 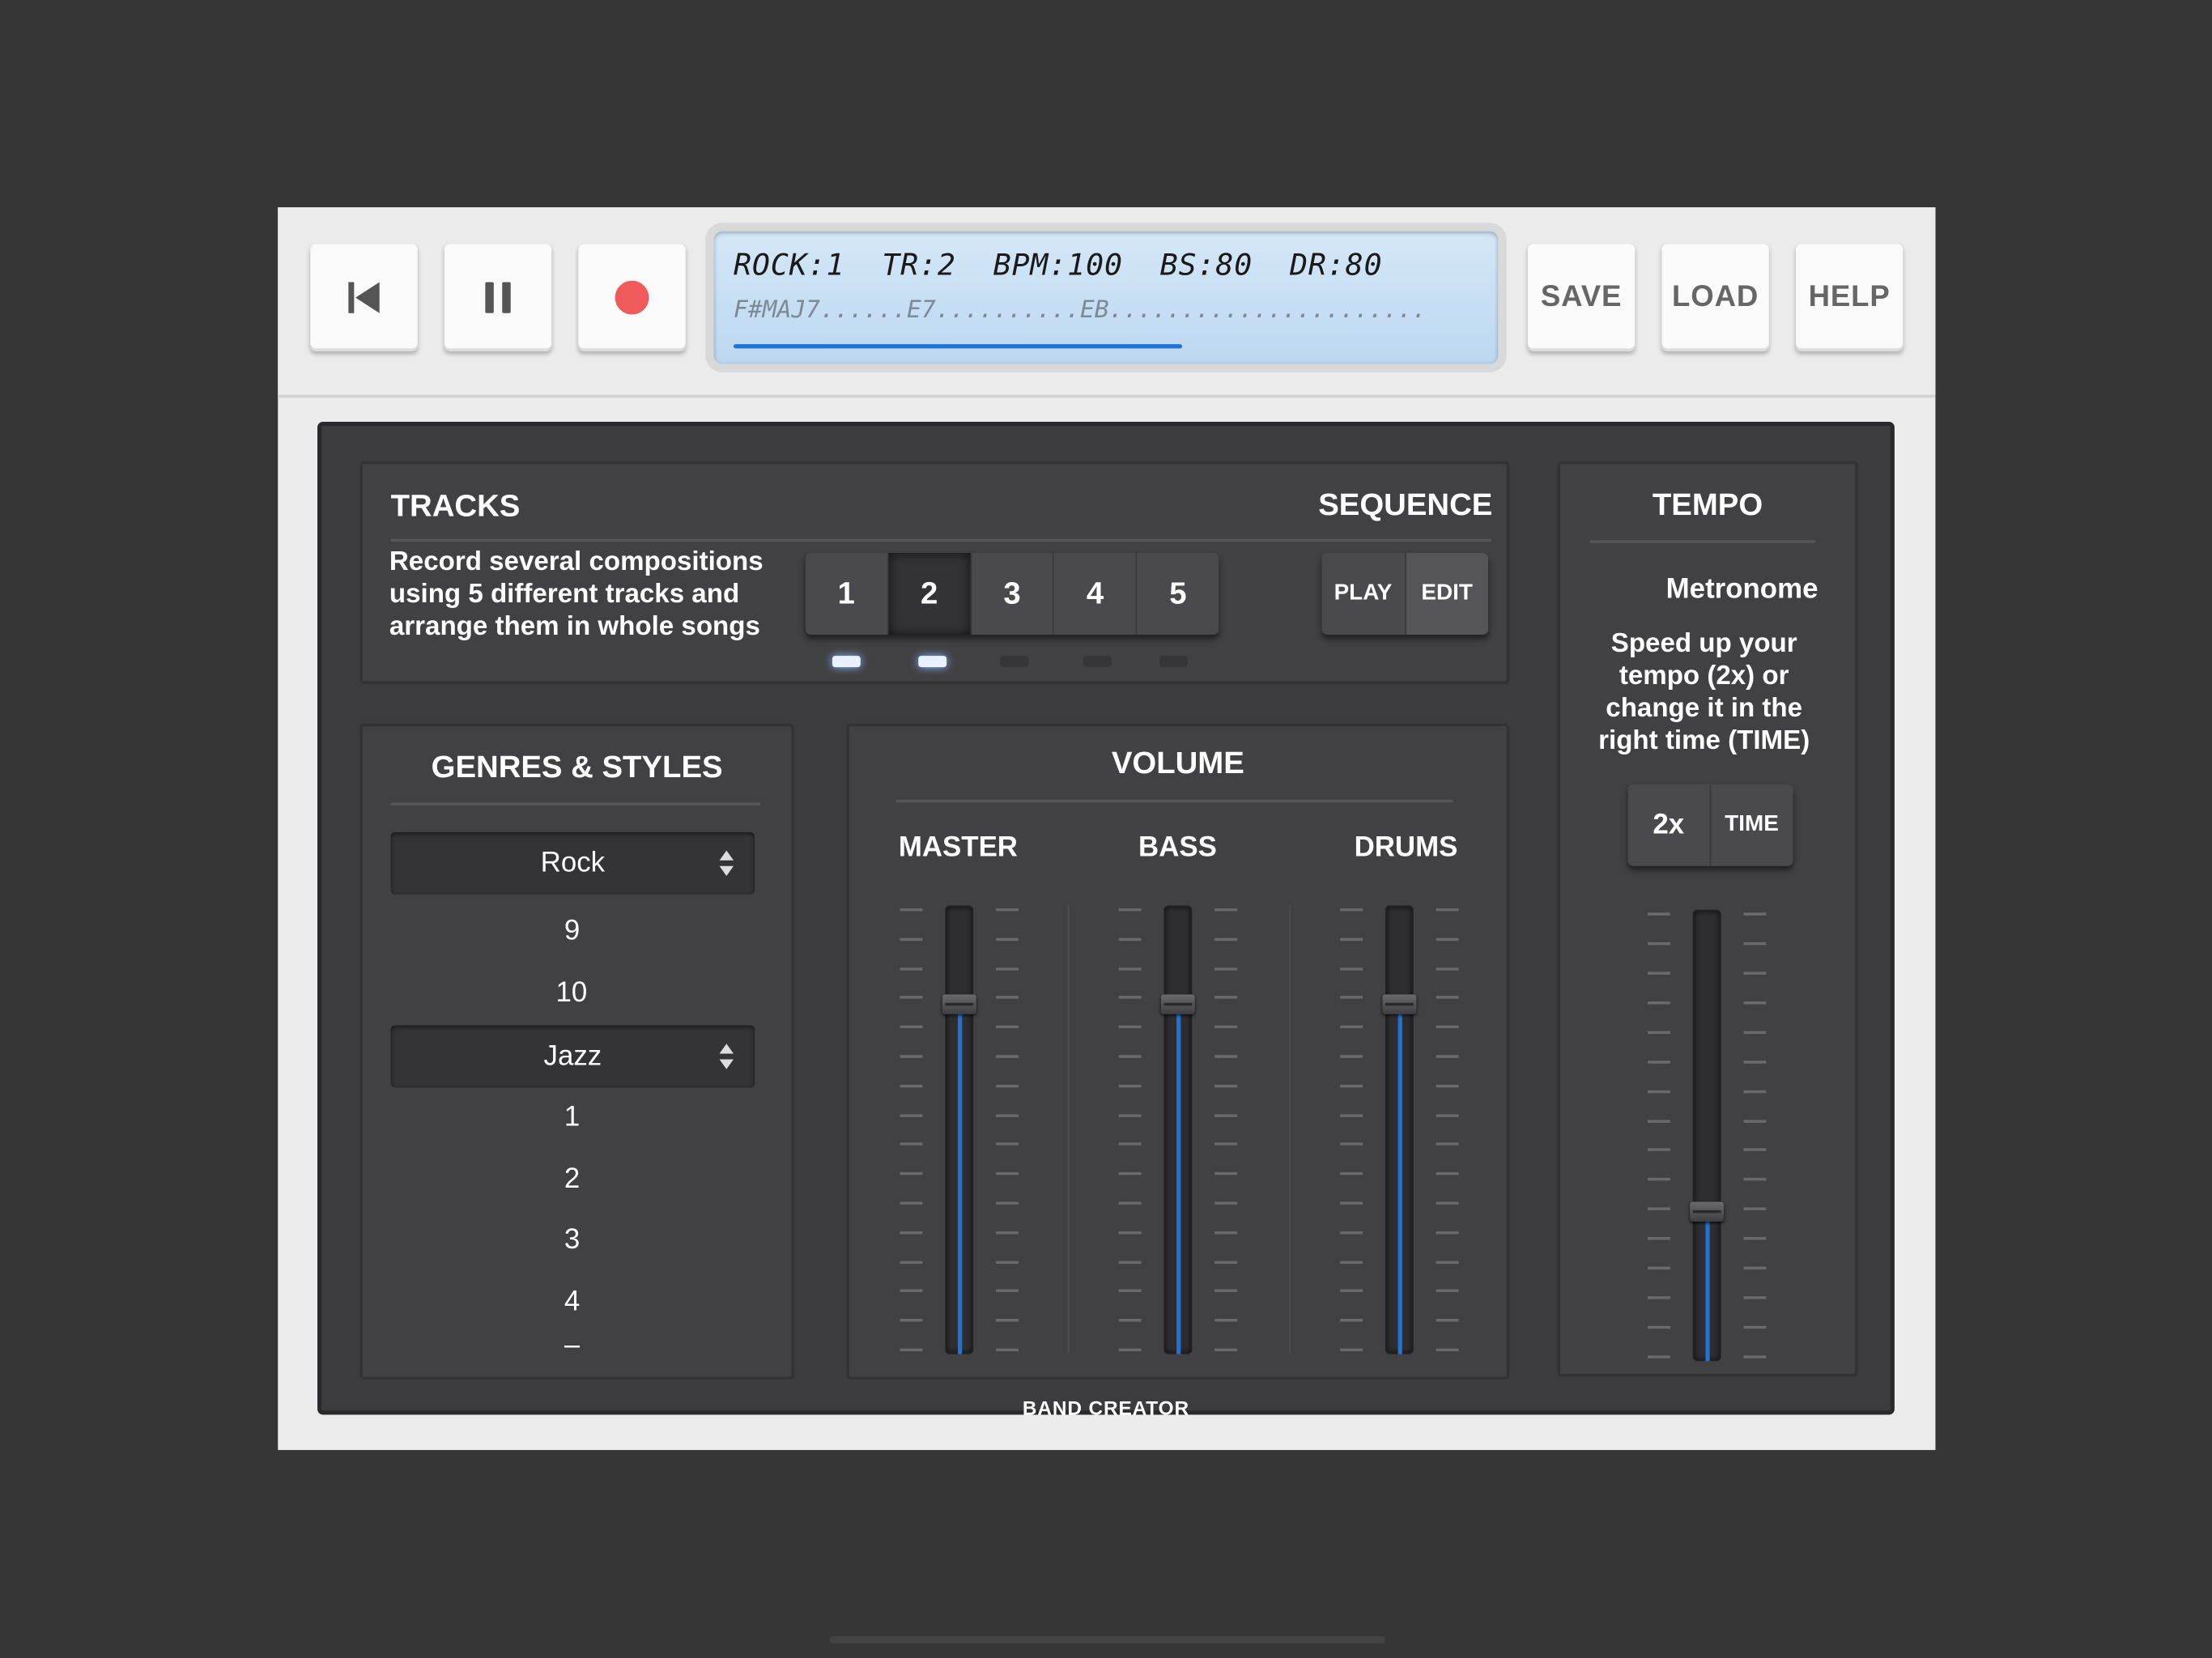 I want to click on style-option-5: –, so click(x=572, y=1341).